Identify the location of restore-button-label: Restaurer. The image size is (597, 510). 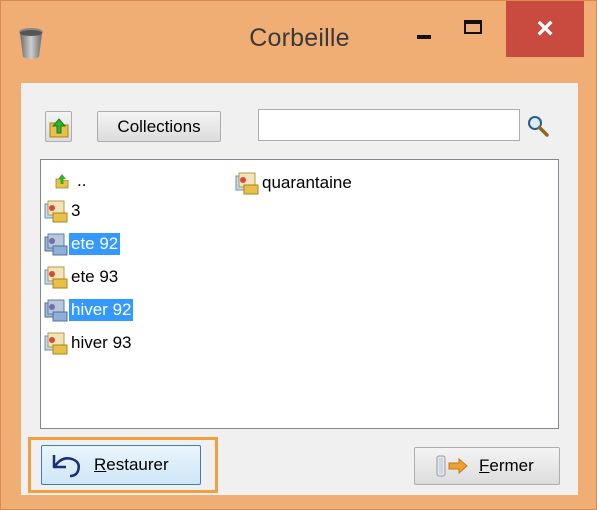
(131, 464).